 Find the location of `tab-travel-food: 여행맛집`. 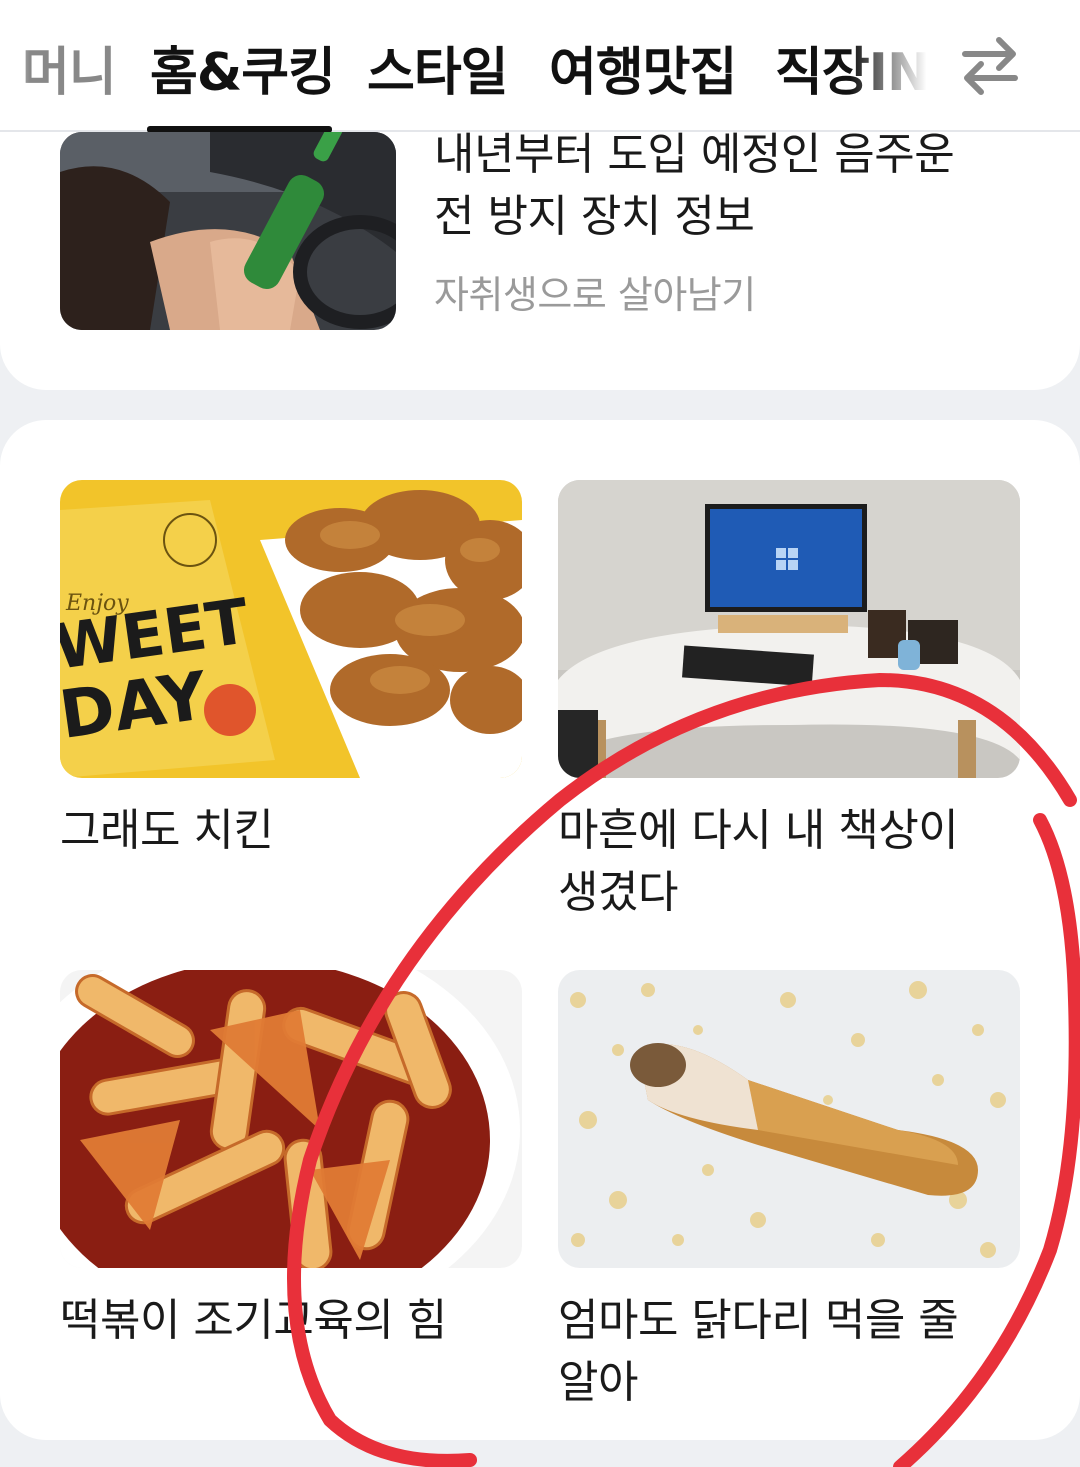

tab-travel-food: 여행맛집 is located at coordinates (643, 67).